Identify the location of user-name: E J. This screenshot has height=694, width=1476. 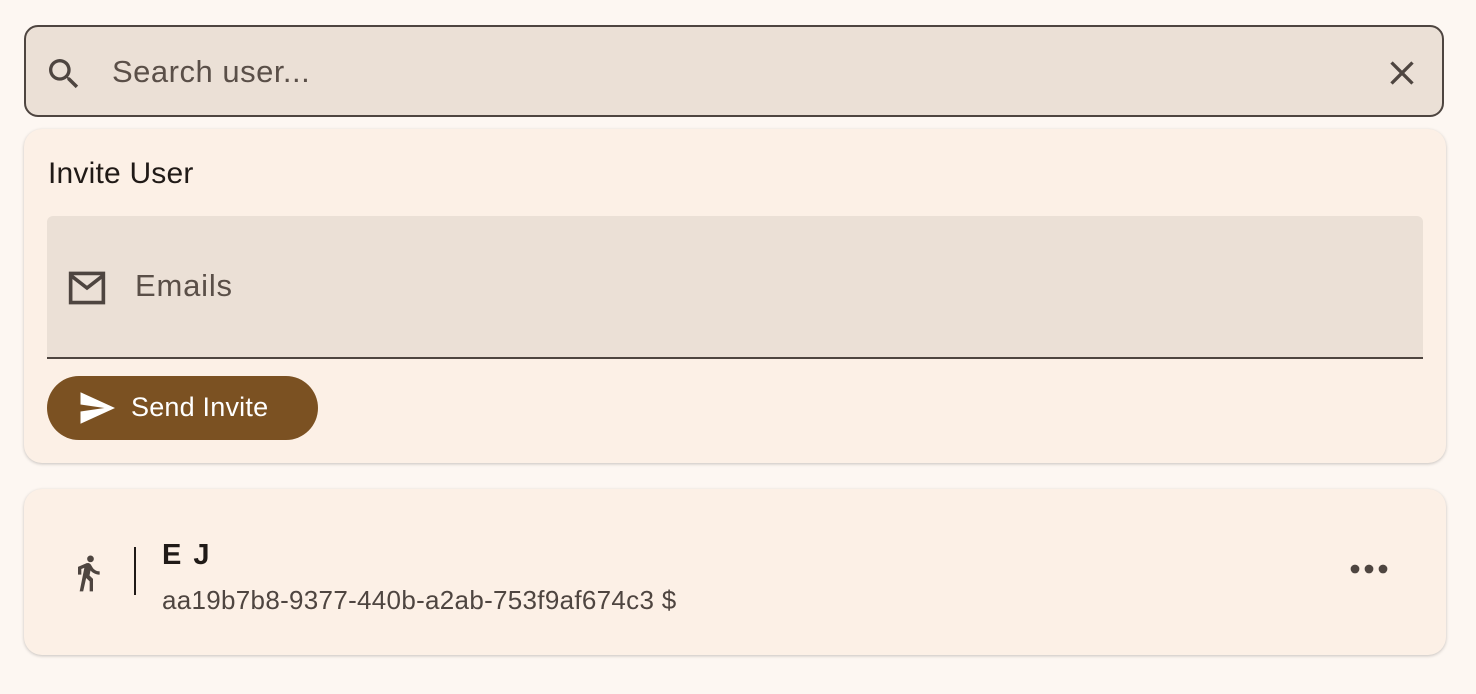
(187, 555).